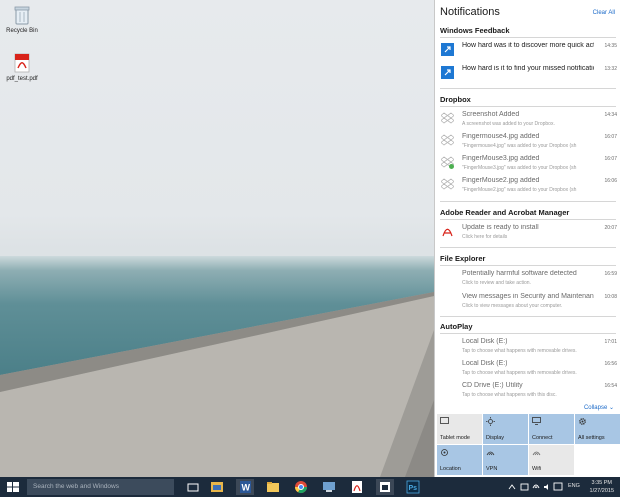  I want to click on quick-action-wifi: Wifi, so click(551, 460).